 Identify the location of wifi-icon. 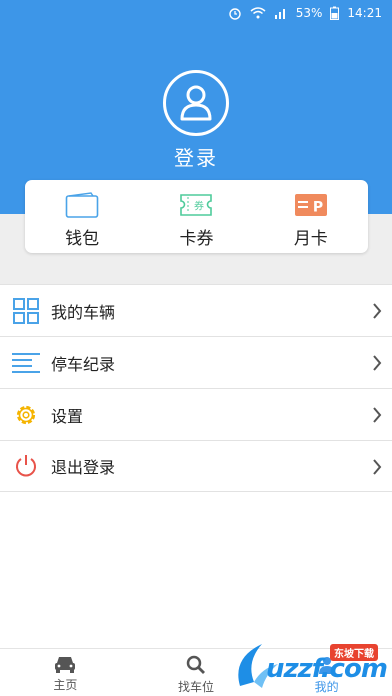
(258, 13).